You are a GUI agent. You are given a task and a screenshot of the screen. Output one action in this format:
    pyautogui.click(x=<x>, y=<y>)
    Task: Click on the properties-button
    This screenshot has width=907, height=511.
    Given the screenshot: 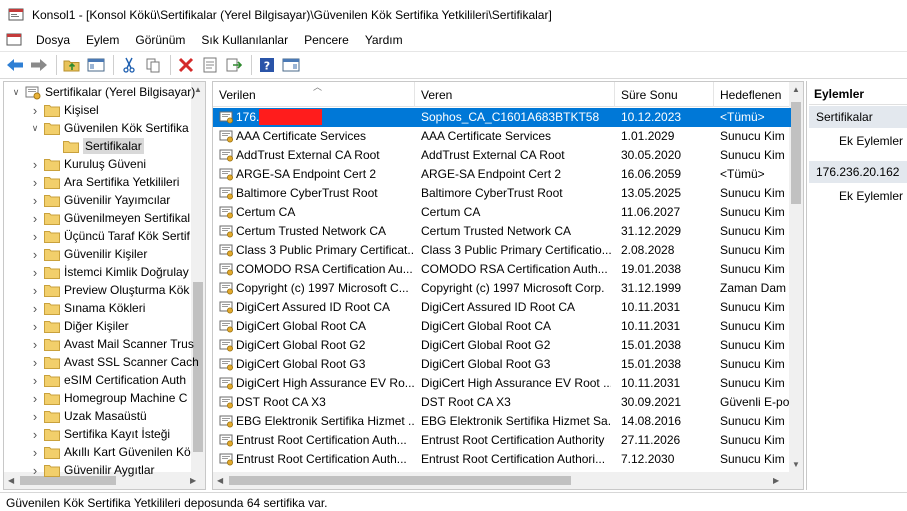 What is the action you would take?
    pyautogui.click(x=210, y=65)
    